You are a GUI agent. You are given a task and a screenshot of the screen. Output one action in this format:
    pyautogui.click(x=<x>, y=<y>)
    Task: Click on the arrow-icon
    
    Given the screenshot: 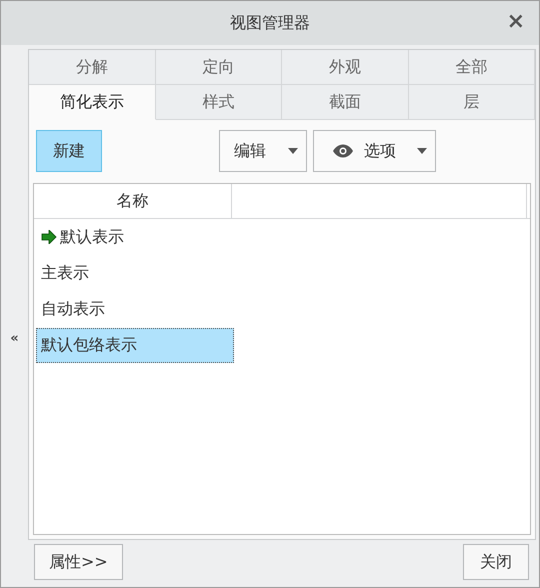 What is the action you would take?
    pyautogui.click(x=49, y=237)
    